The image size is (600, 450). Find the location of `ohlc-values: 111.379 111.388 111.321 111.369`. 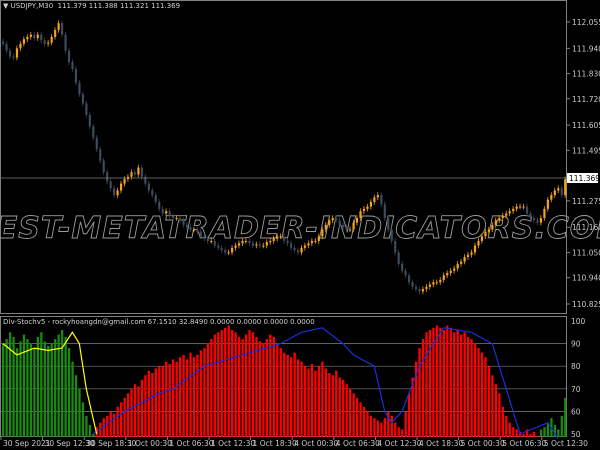

ohlc-values: 111.379 111.388 111.321 111.369 is located at coordinates (119, 6).